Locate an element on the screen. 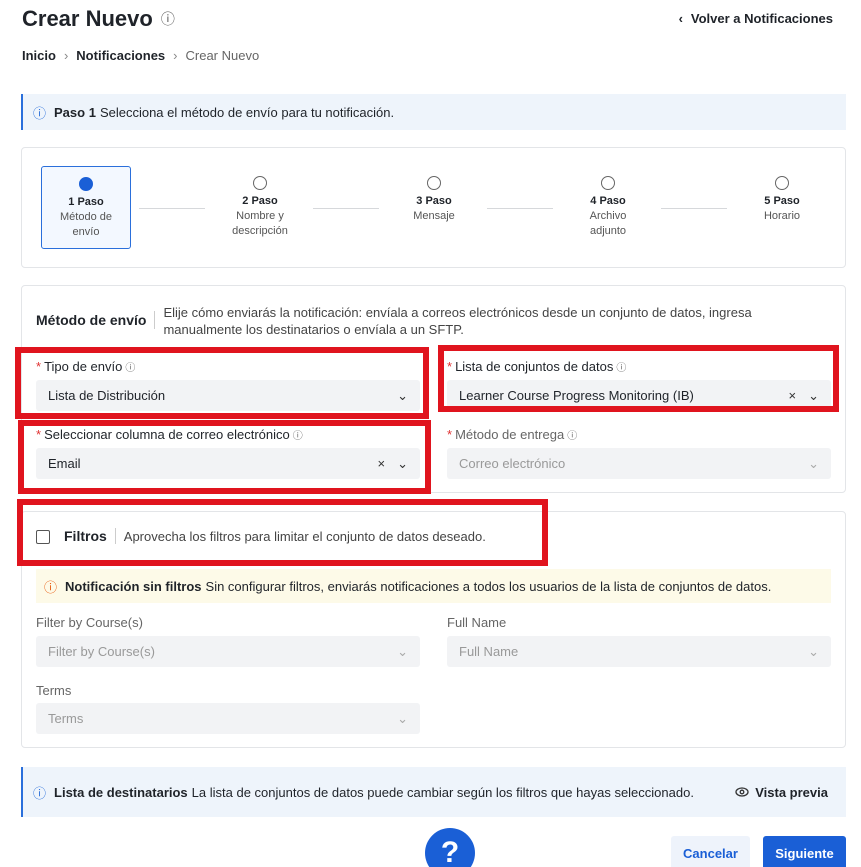 The width and height of the screenshot is (861, 867). breadcrumb-home: Inicio is located at coordinates (39, 55).